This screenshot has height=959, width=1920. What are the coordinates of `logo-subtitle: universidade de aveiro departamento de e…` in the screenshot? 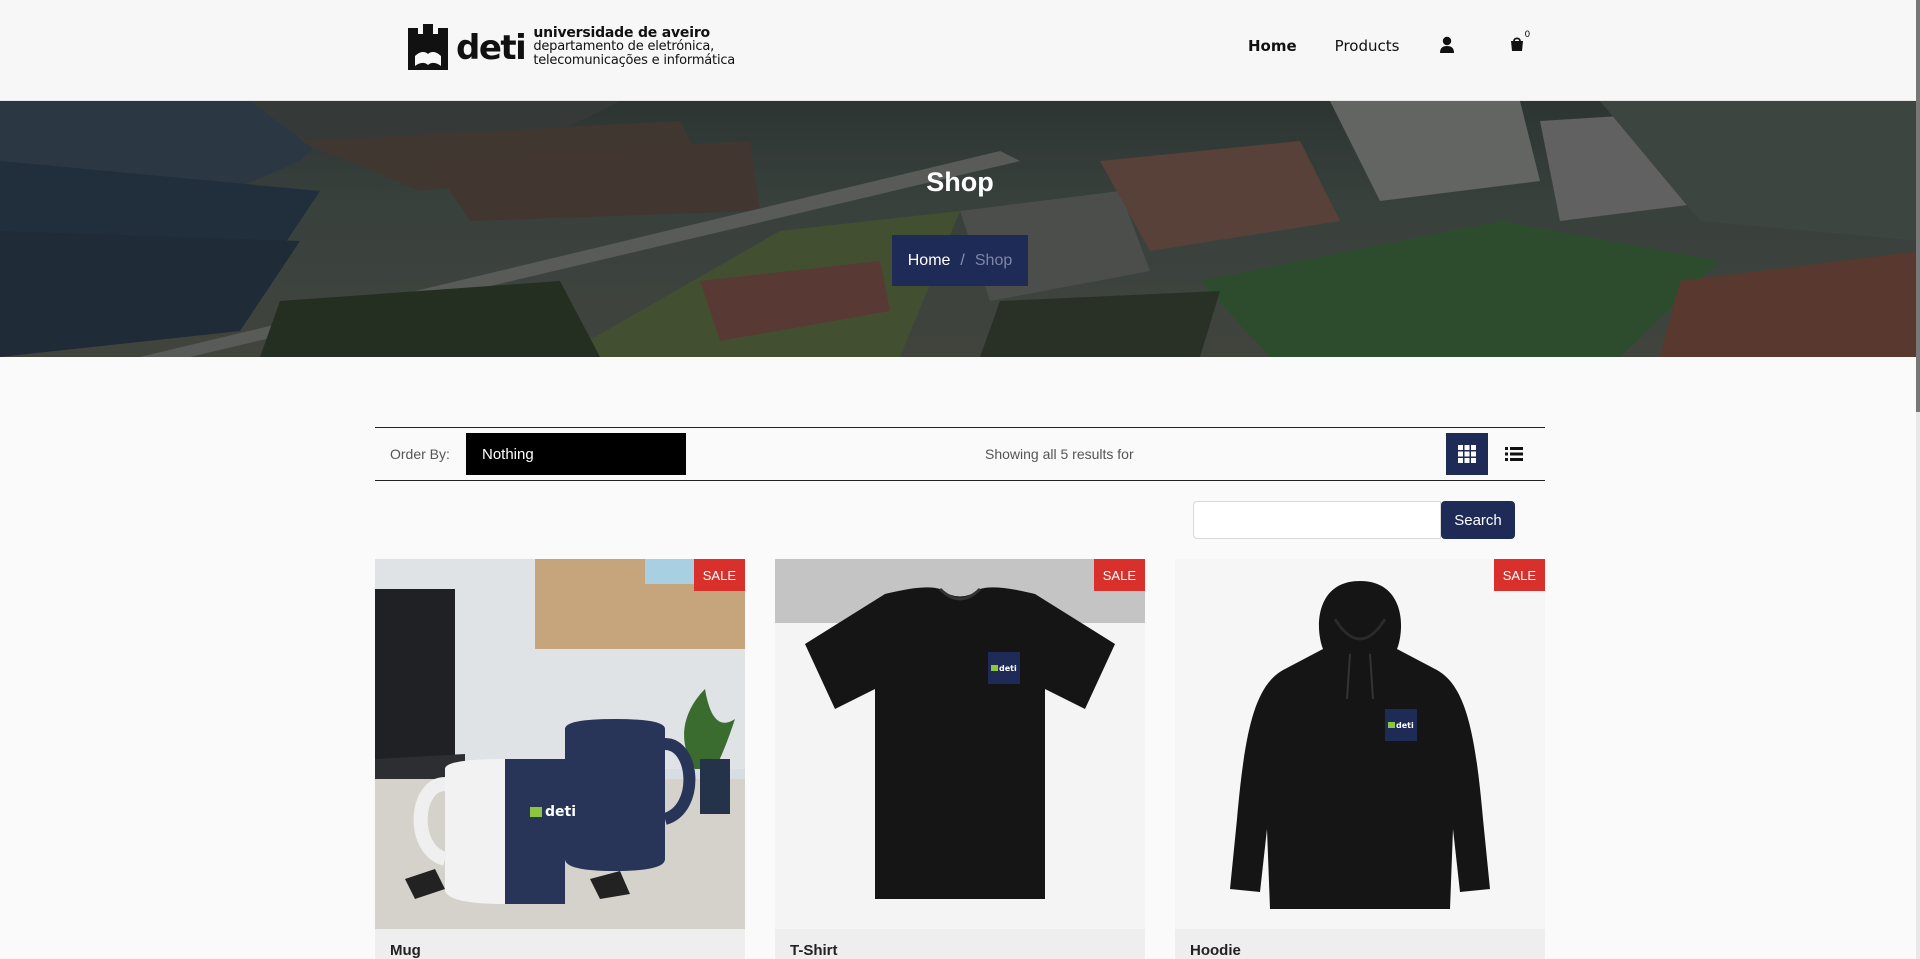 It's located at (634, 47).